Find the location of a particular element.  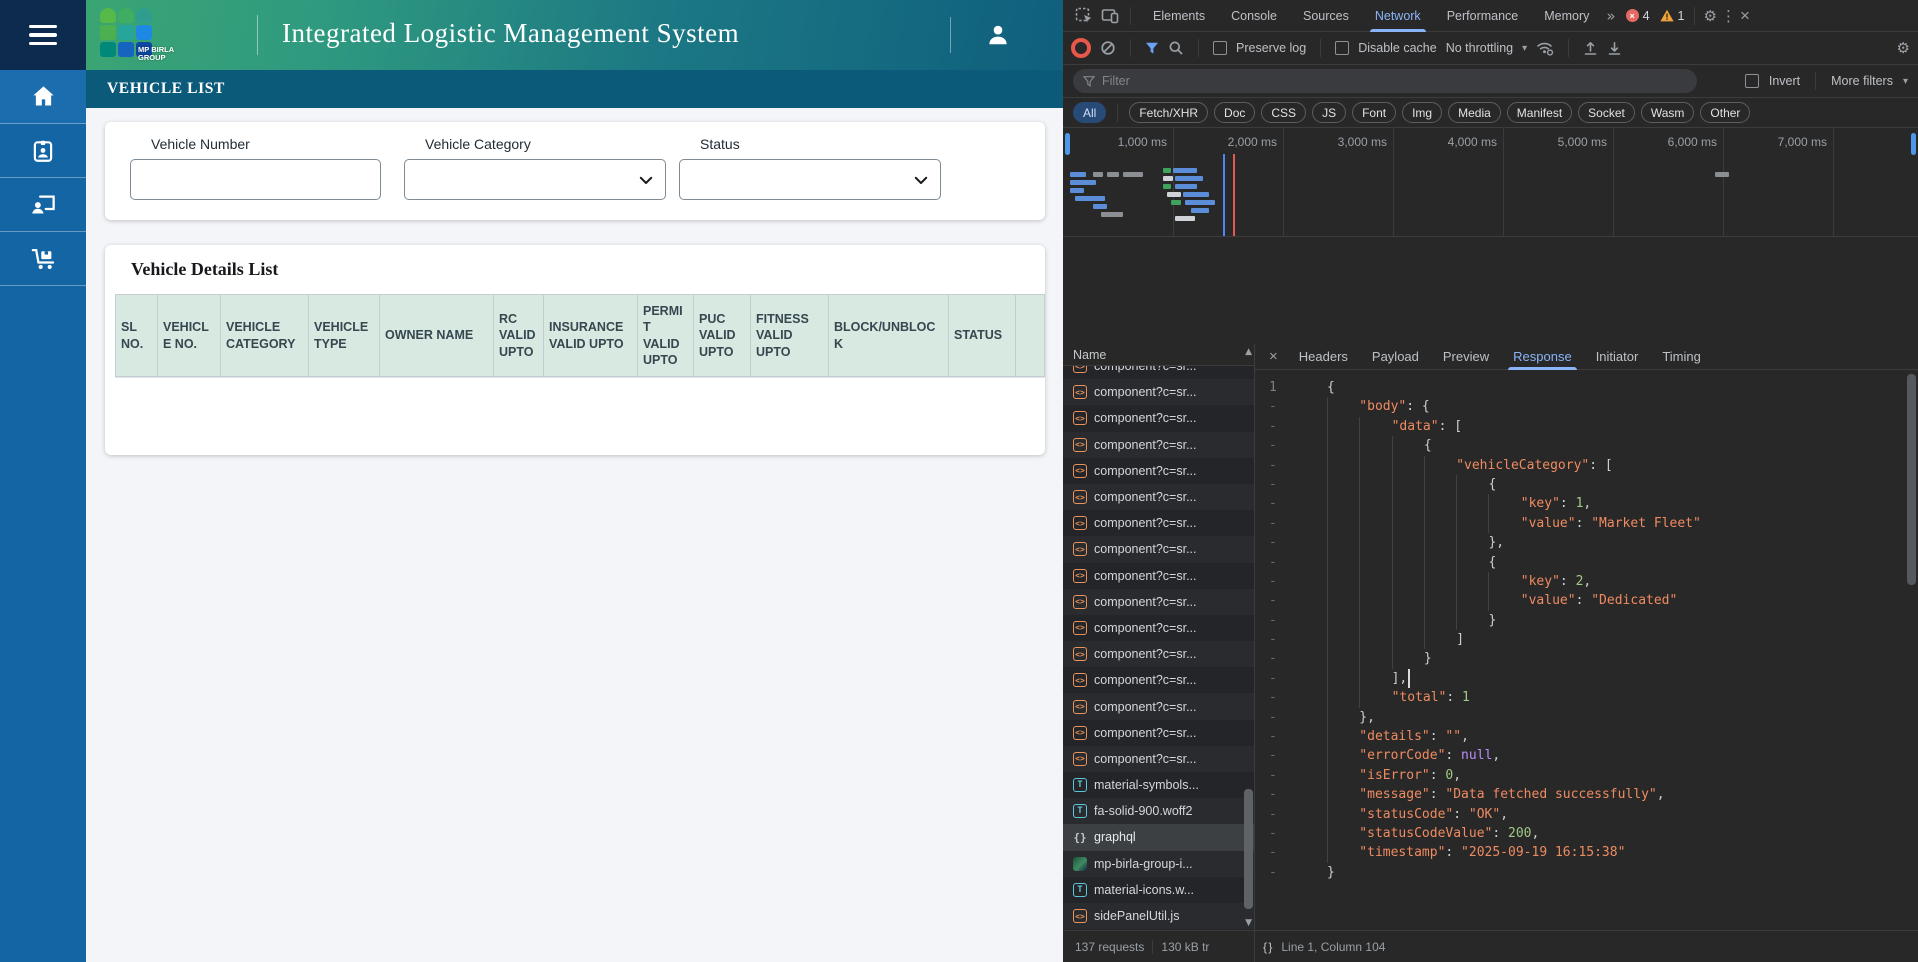

user-profile-button is located at coordinates (998, 35).